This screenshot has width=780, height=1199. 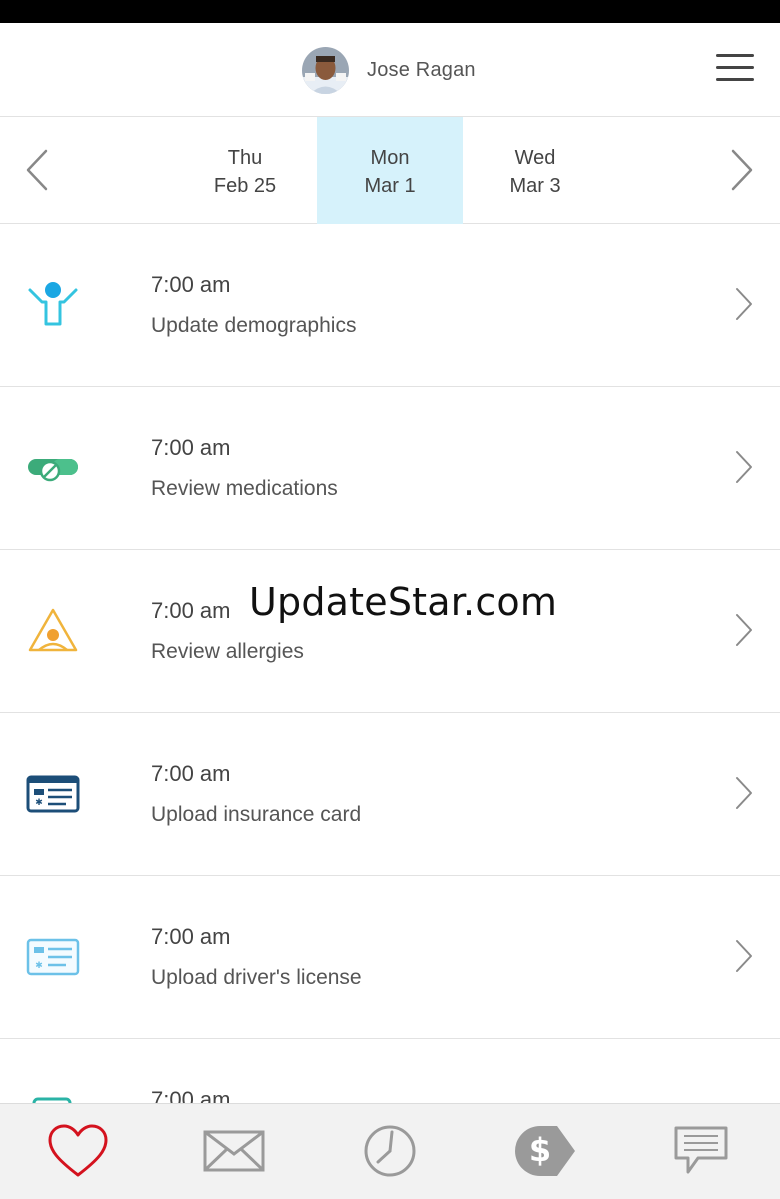 I want to click on task-title: Review allergies, so click(x=227, y=651).